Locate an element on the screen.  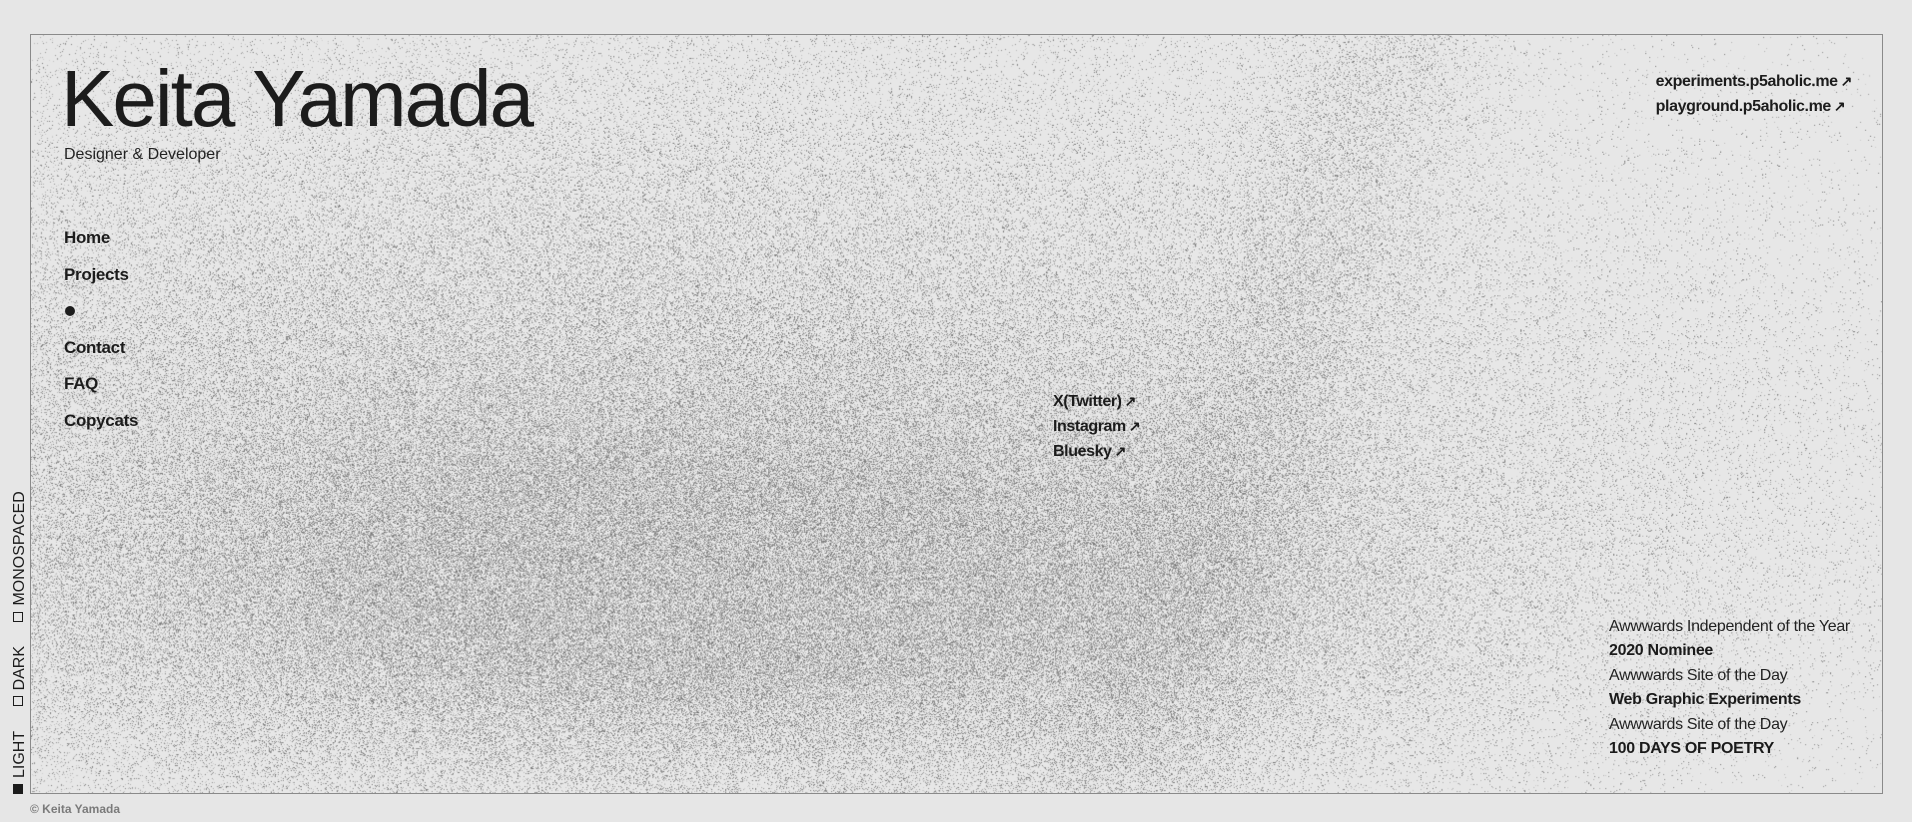
theme-option-label: DARK is located at coordinates (19, 668).